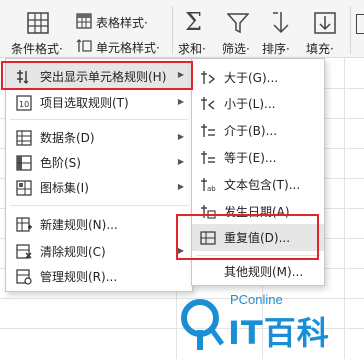 Image resolution: width=364 pixels, height=359 pixels. I want to click on table-style-label: 表格样式·, so click(122, 23).